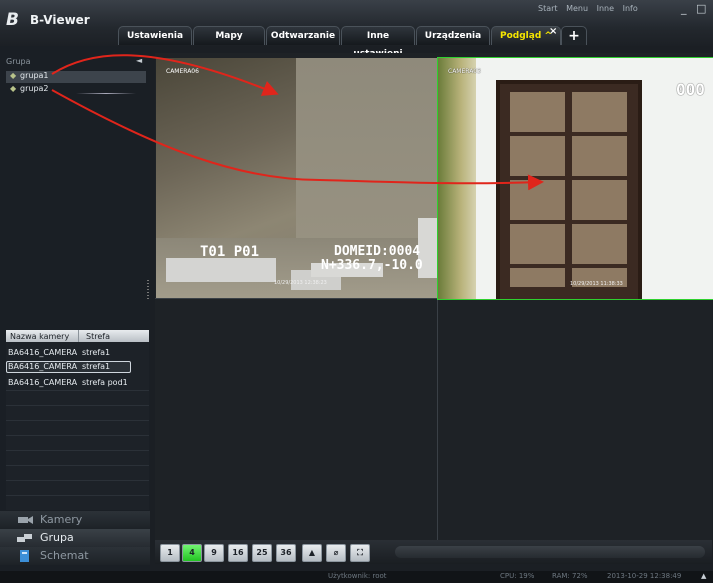 Image resolution: width=713 pixels, height=583 pixels. What do you see at coordinates (192, 553) in the screenshot?
I see `layout-4-button: 4` at bounding box center [192, 553].